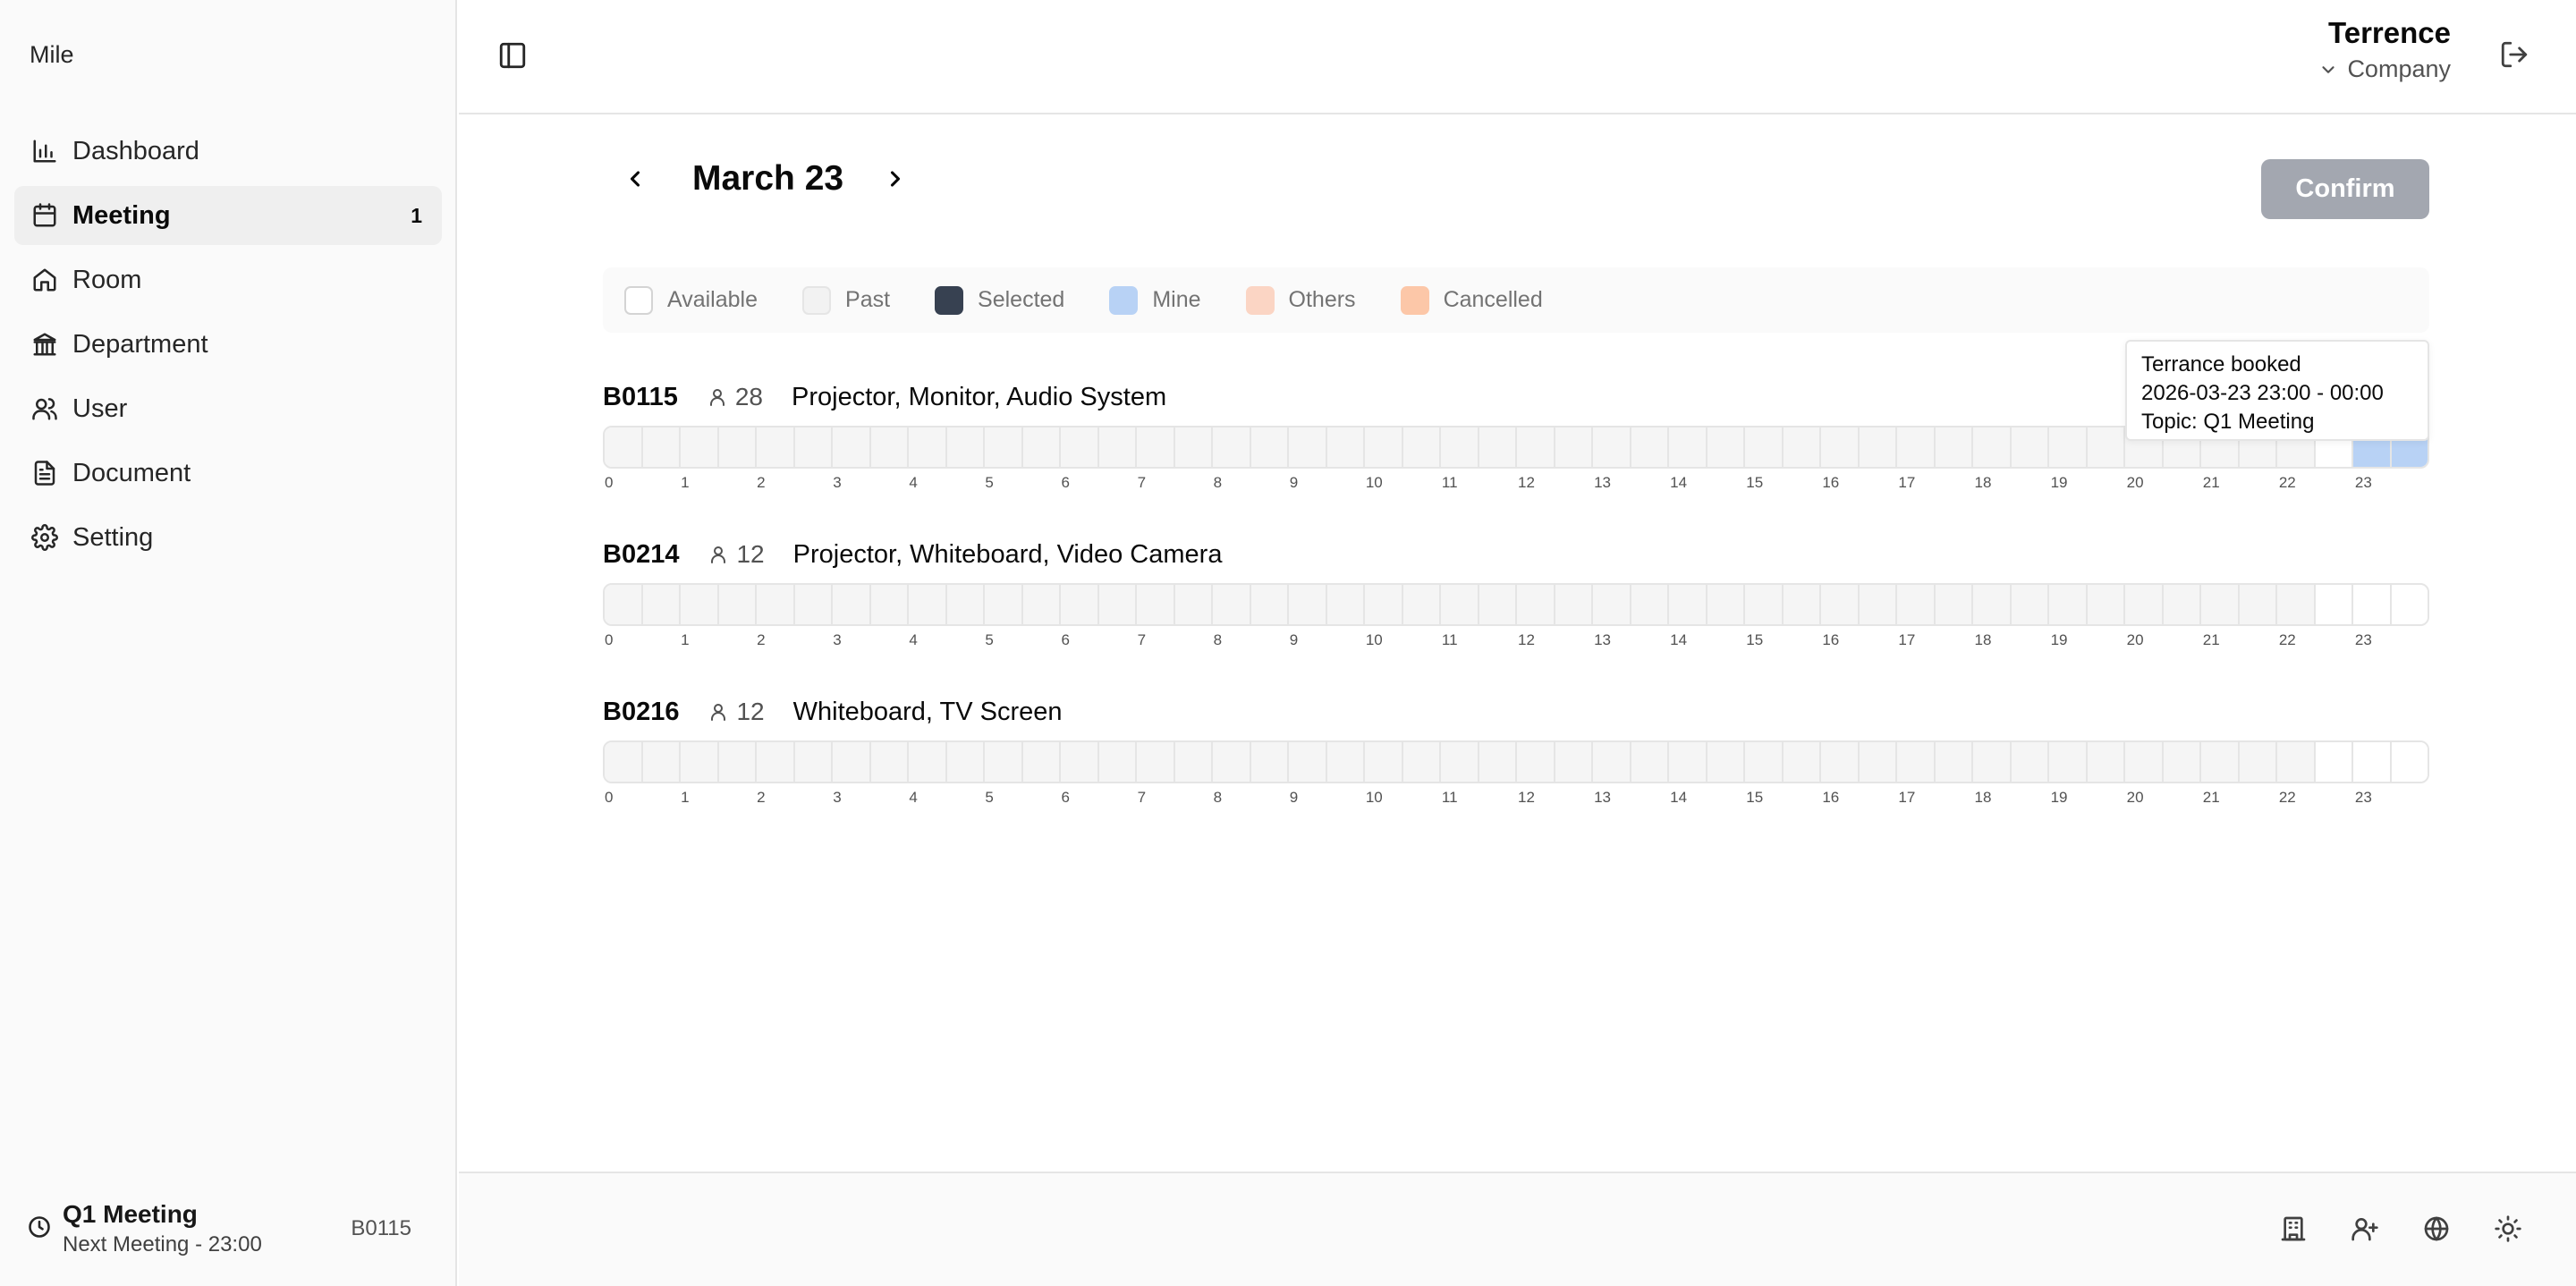 The height and width of the screenshot is (1286, 2576). What do you see at coordinates (228, 473) in the screenshot?
I see `sidebar-item-document: Document` at bounding box center [228, 473].